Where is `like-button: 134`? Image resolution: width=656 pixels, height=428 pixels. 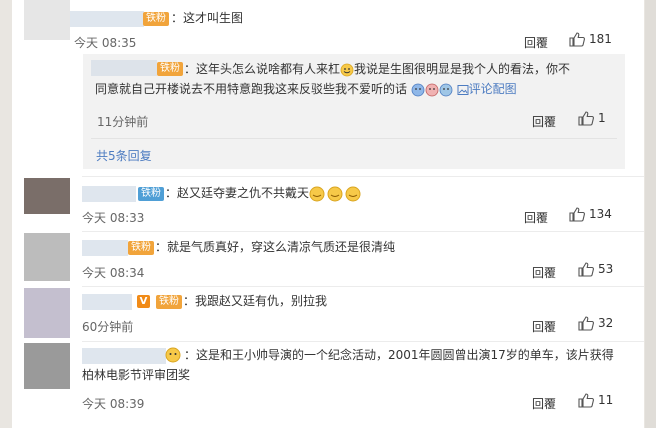 like-button: 134 is located at coordinates (590, 214).